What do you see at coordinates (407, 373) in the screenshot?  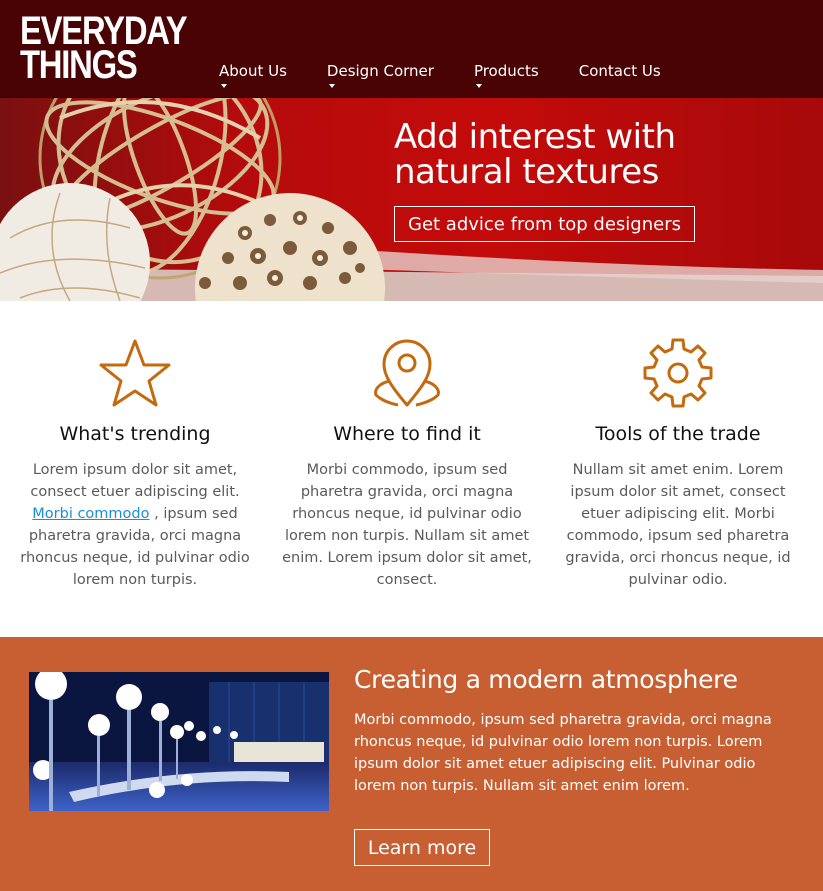 I see `map-pin-icon` at bounding box center [407, 373].